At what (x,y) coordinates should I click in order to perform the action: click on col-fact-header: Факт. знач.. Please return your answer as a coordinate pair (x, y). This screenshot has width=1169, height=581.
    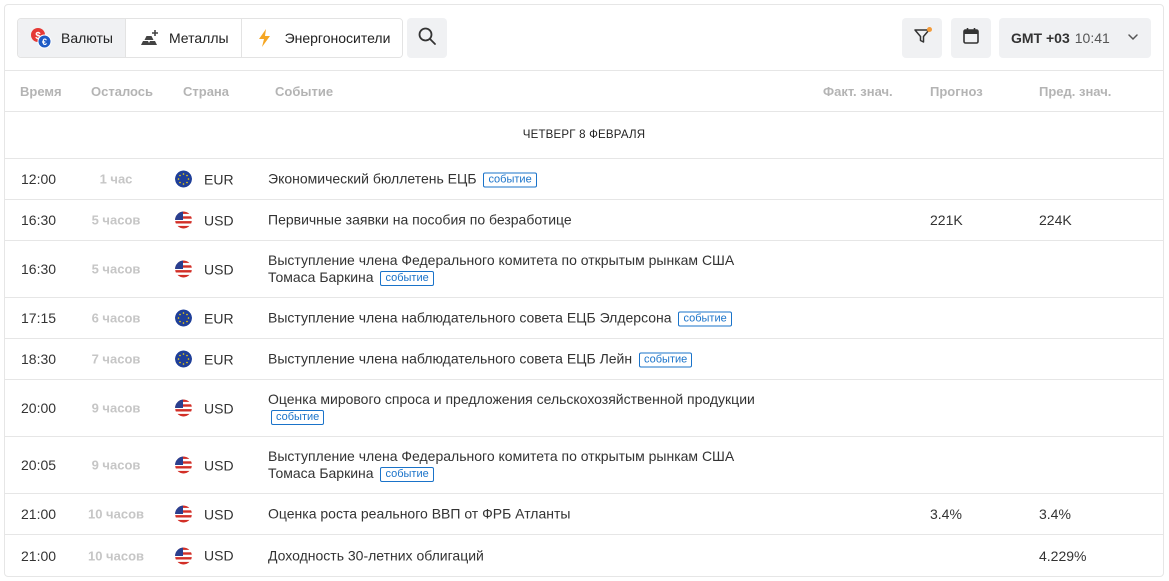
    Looking at the image, I should click on (858, 91).